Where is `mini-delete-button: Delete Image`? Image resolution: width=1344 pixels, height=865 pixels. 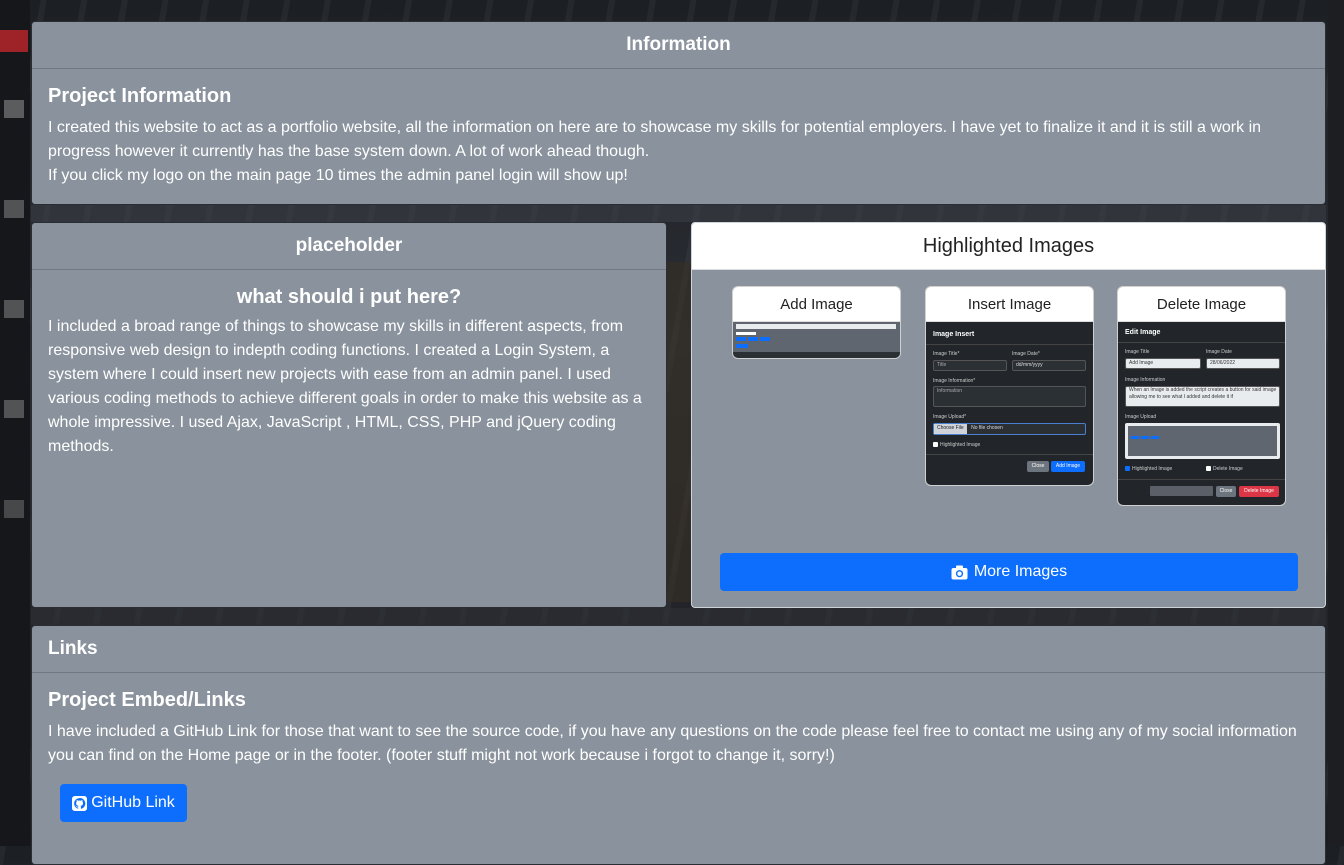 mini-delete-button: Delete Image is located at coordinates (1259, 491).